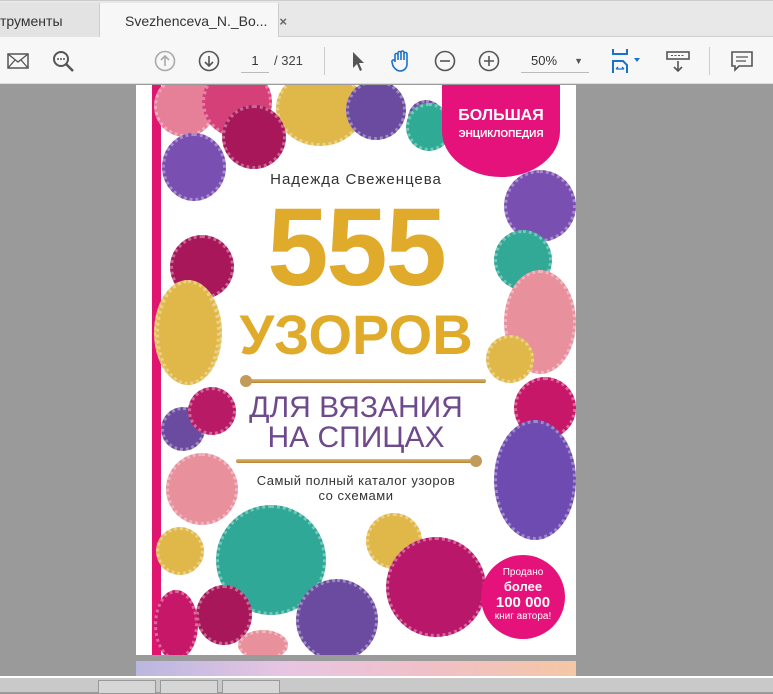 The image size is (773, 694). Describe the element at coordinates (358, 61) in the screenshot. I see `select-cursor-icon` at that location.